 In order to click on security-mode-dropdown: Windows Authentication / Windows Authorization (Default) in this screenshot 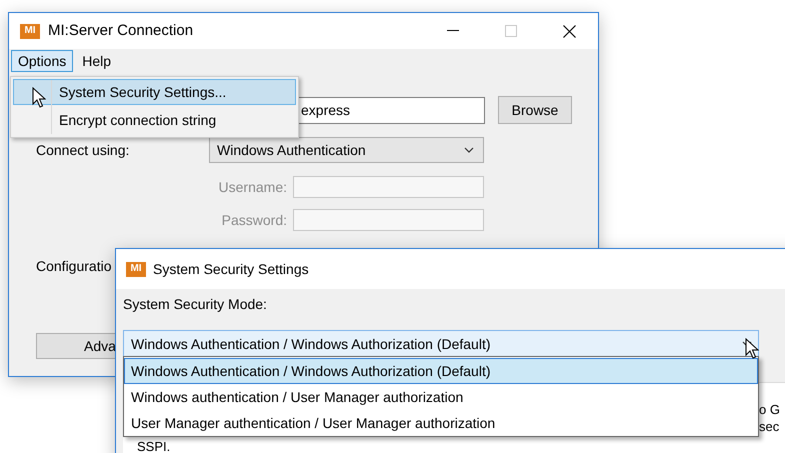, I will do `click(441, 344)`.